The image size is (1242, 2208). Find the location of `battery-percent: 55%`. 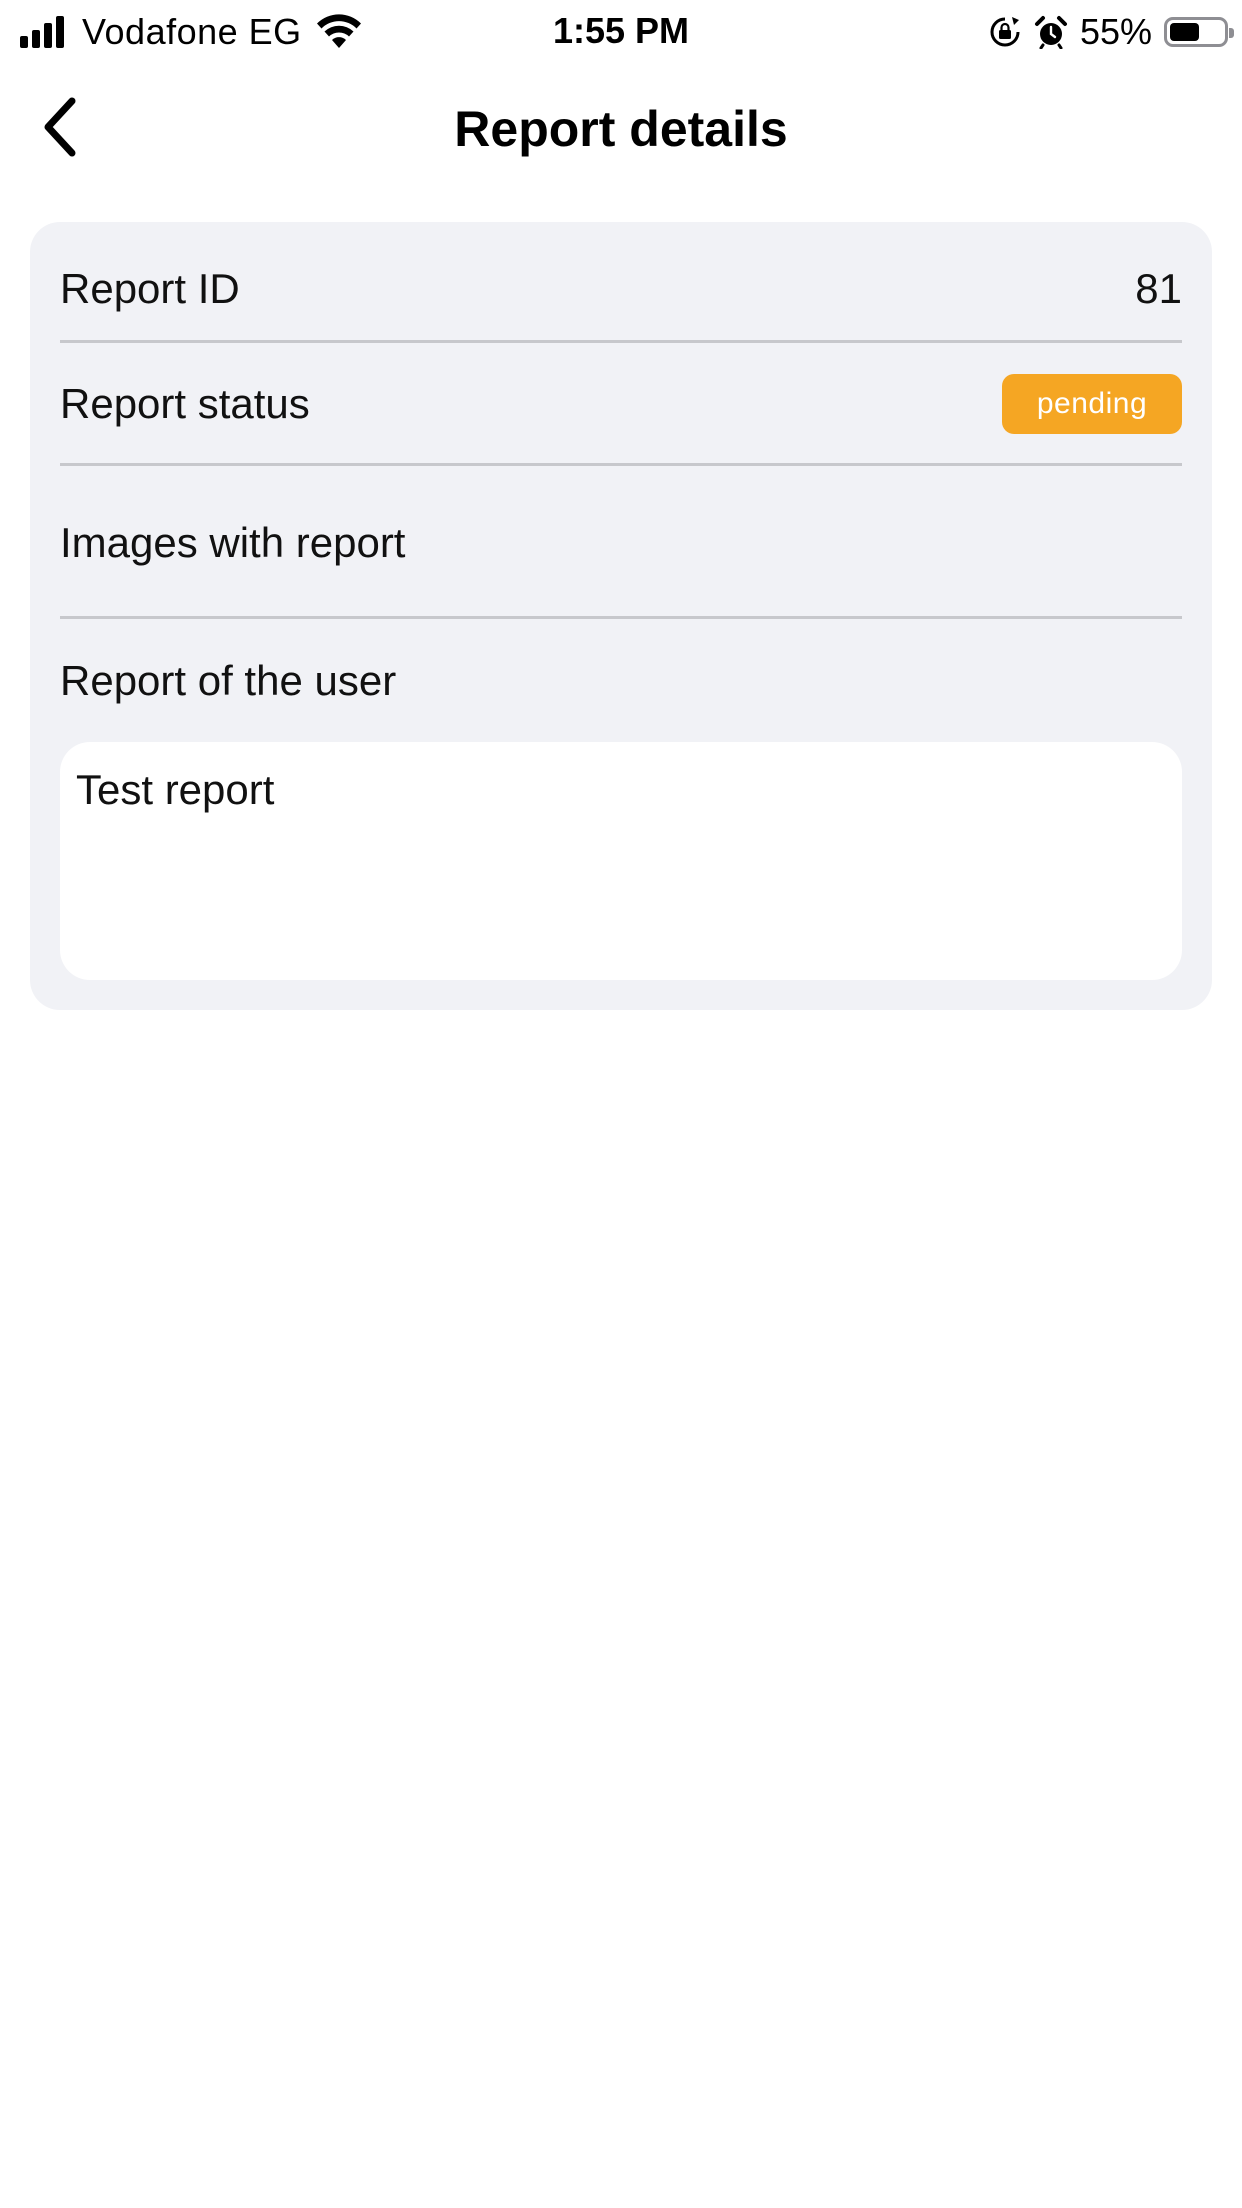

battery-percent: 55% is located at coordinates (1115, 31).